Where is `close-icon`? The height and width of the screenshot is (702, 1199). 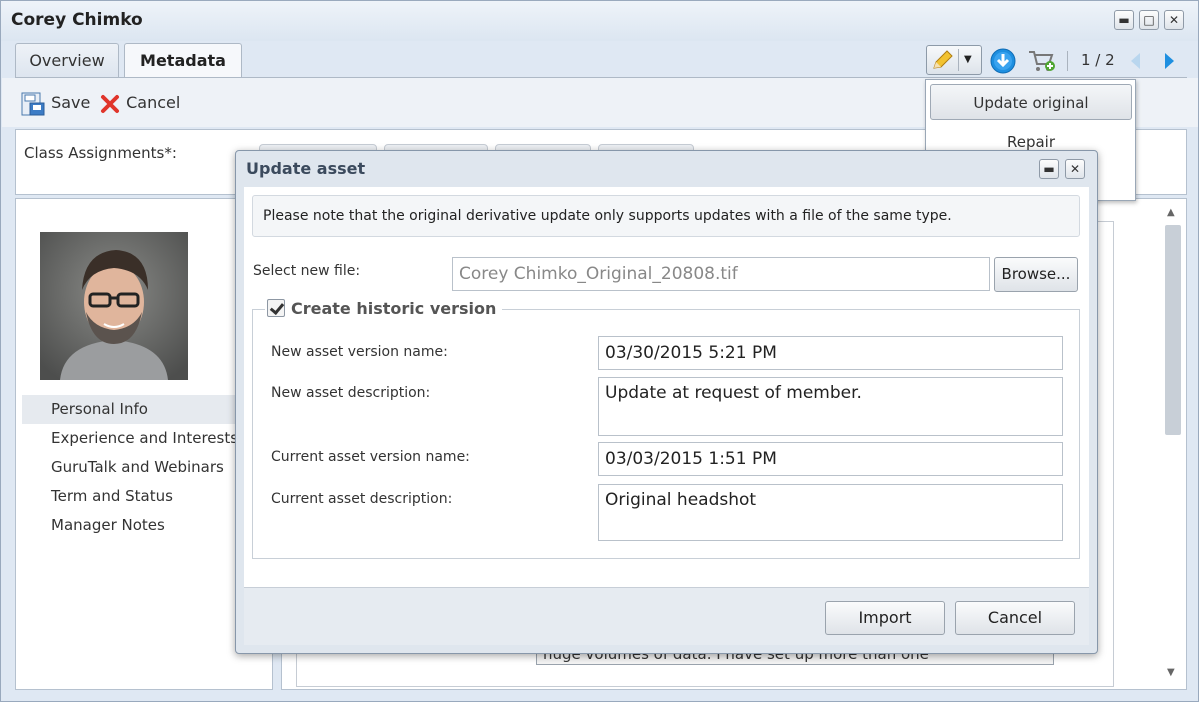
close-icon is located at coordinates (110, 103).